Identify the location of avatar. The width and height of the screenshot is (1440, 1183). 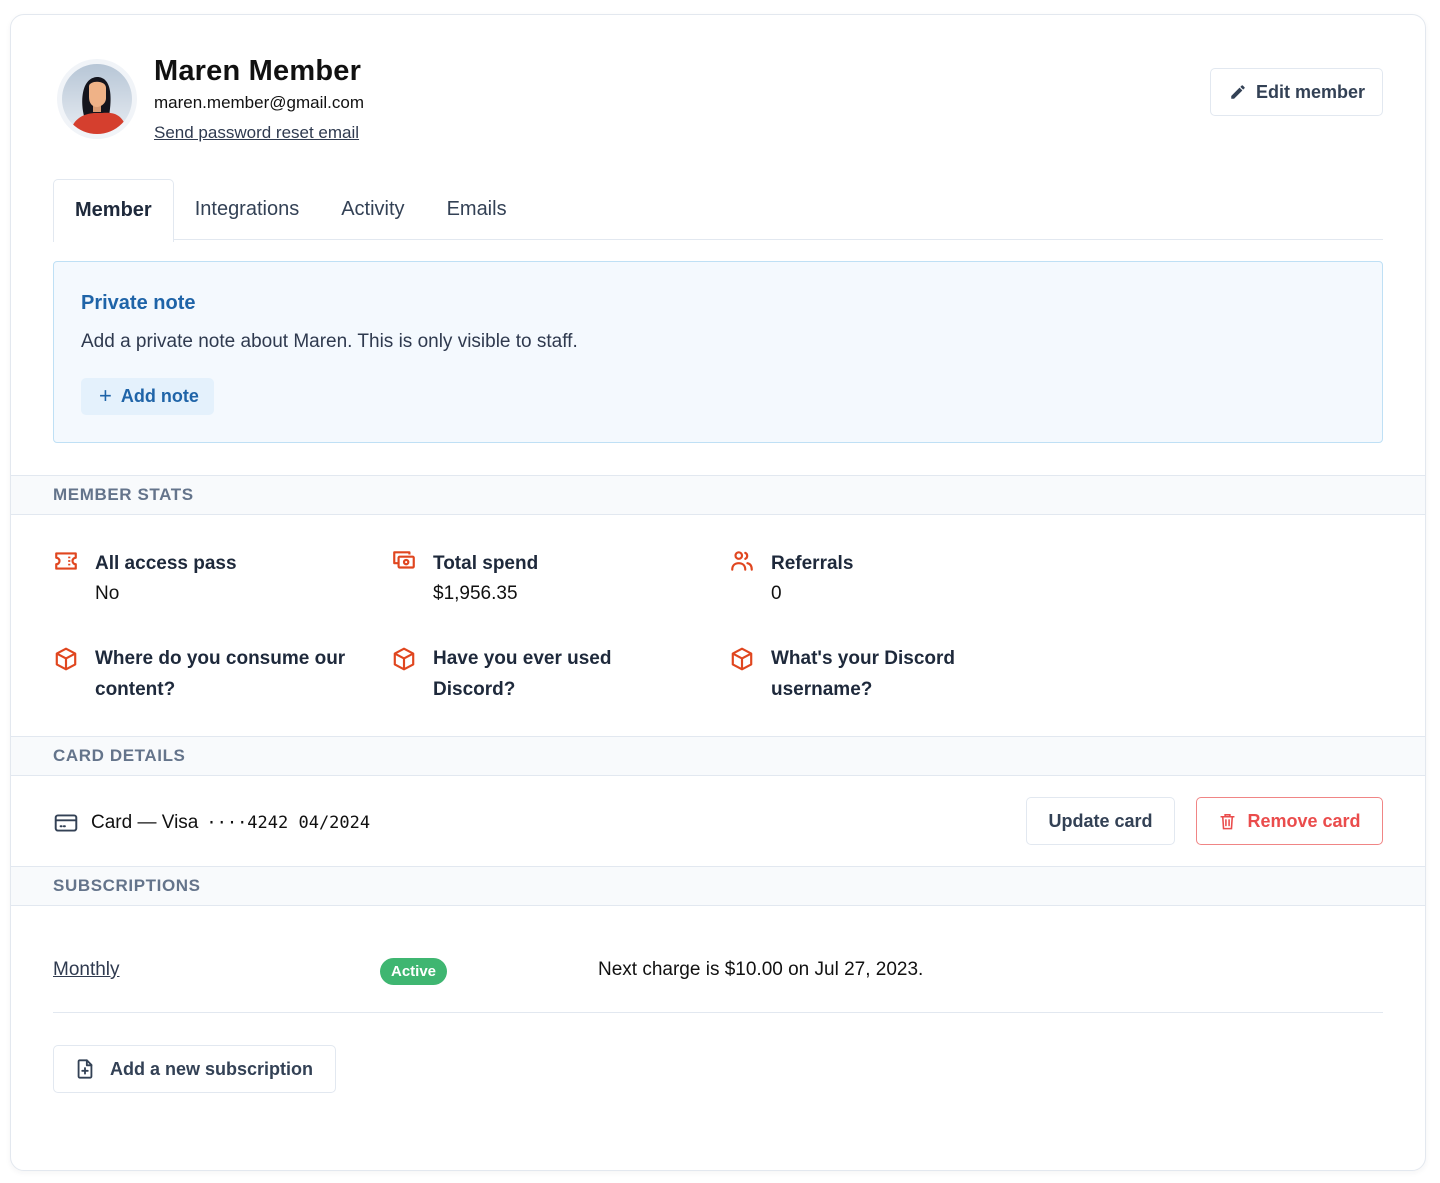
(97, 99).